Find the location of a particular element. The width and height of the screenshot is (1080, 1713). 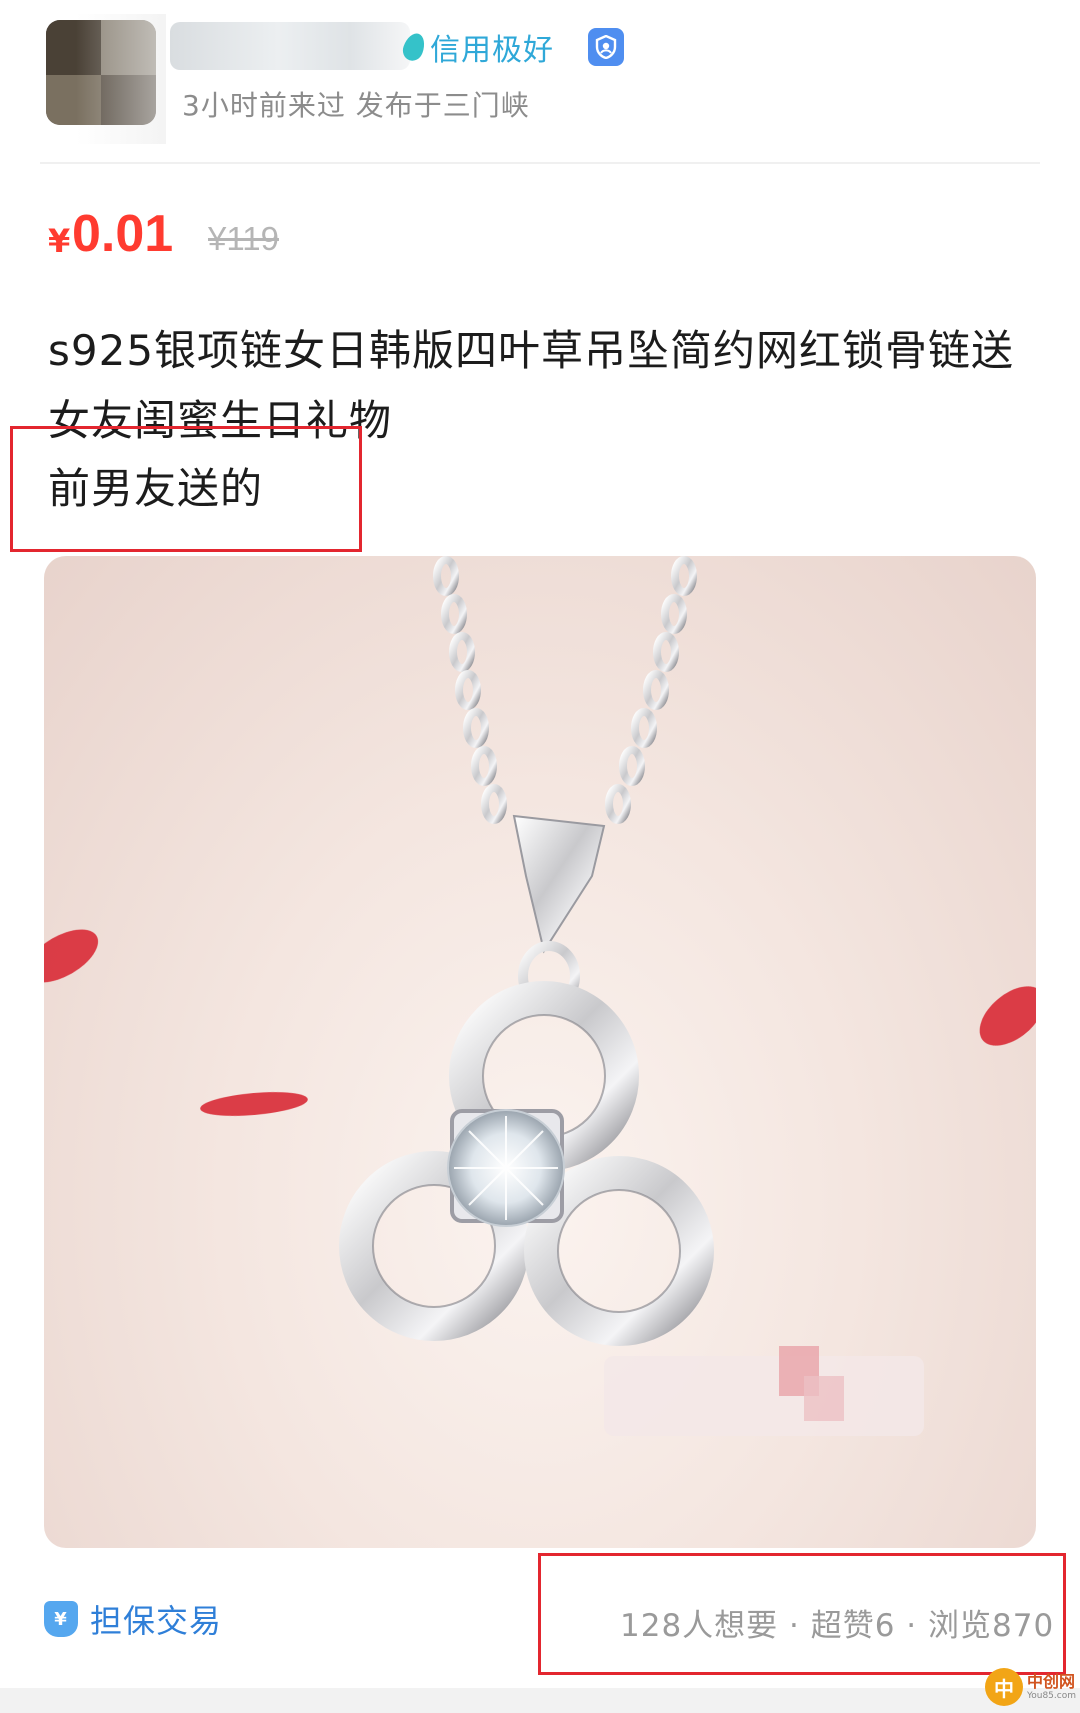

divider is located at coordinates (540, 163).